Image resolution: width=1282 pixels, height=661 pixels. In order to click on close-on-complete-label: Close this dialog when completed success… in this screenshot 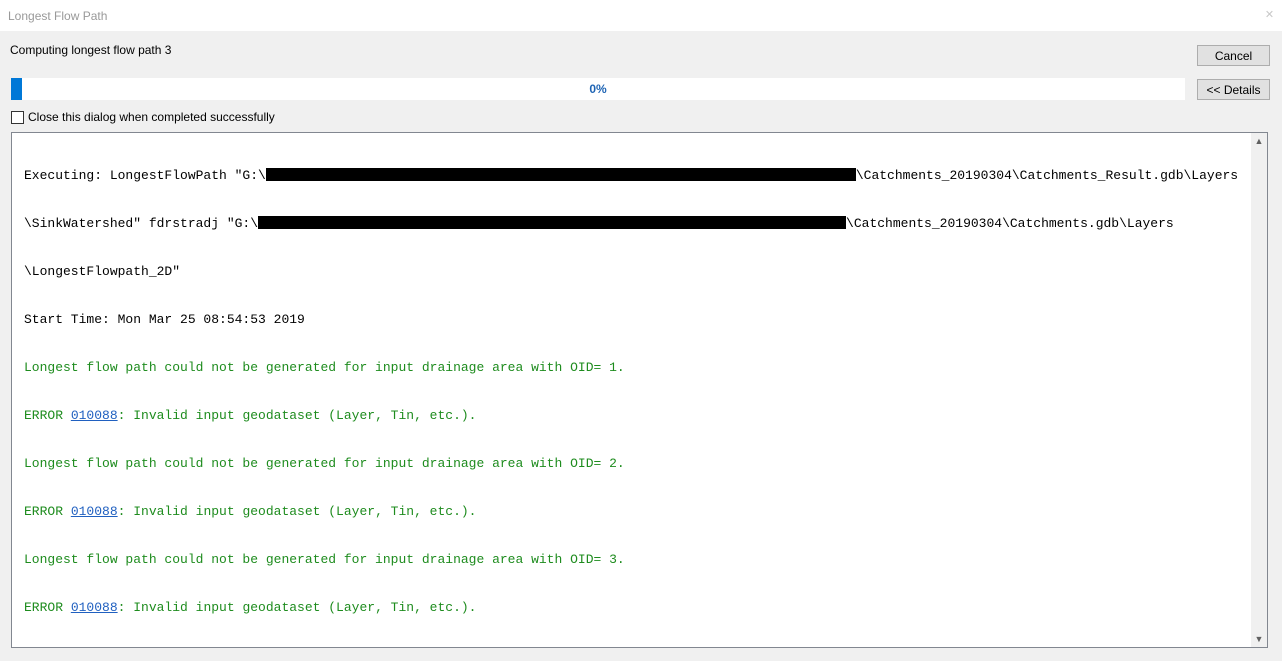, I will do `click(151, 117)`.